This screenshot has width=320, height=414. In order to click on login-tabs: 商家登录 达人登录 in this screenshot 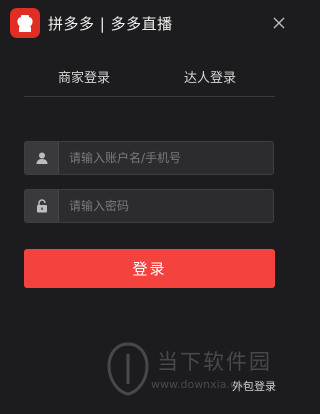, I will do `click(149, 78)`.